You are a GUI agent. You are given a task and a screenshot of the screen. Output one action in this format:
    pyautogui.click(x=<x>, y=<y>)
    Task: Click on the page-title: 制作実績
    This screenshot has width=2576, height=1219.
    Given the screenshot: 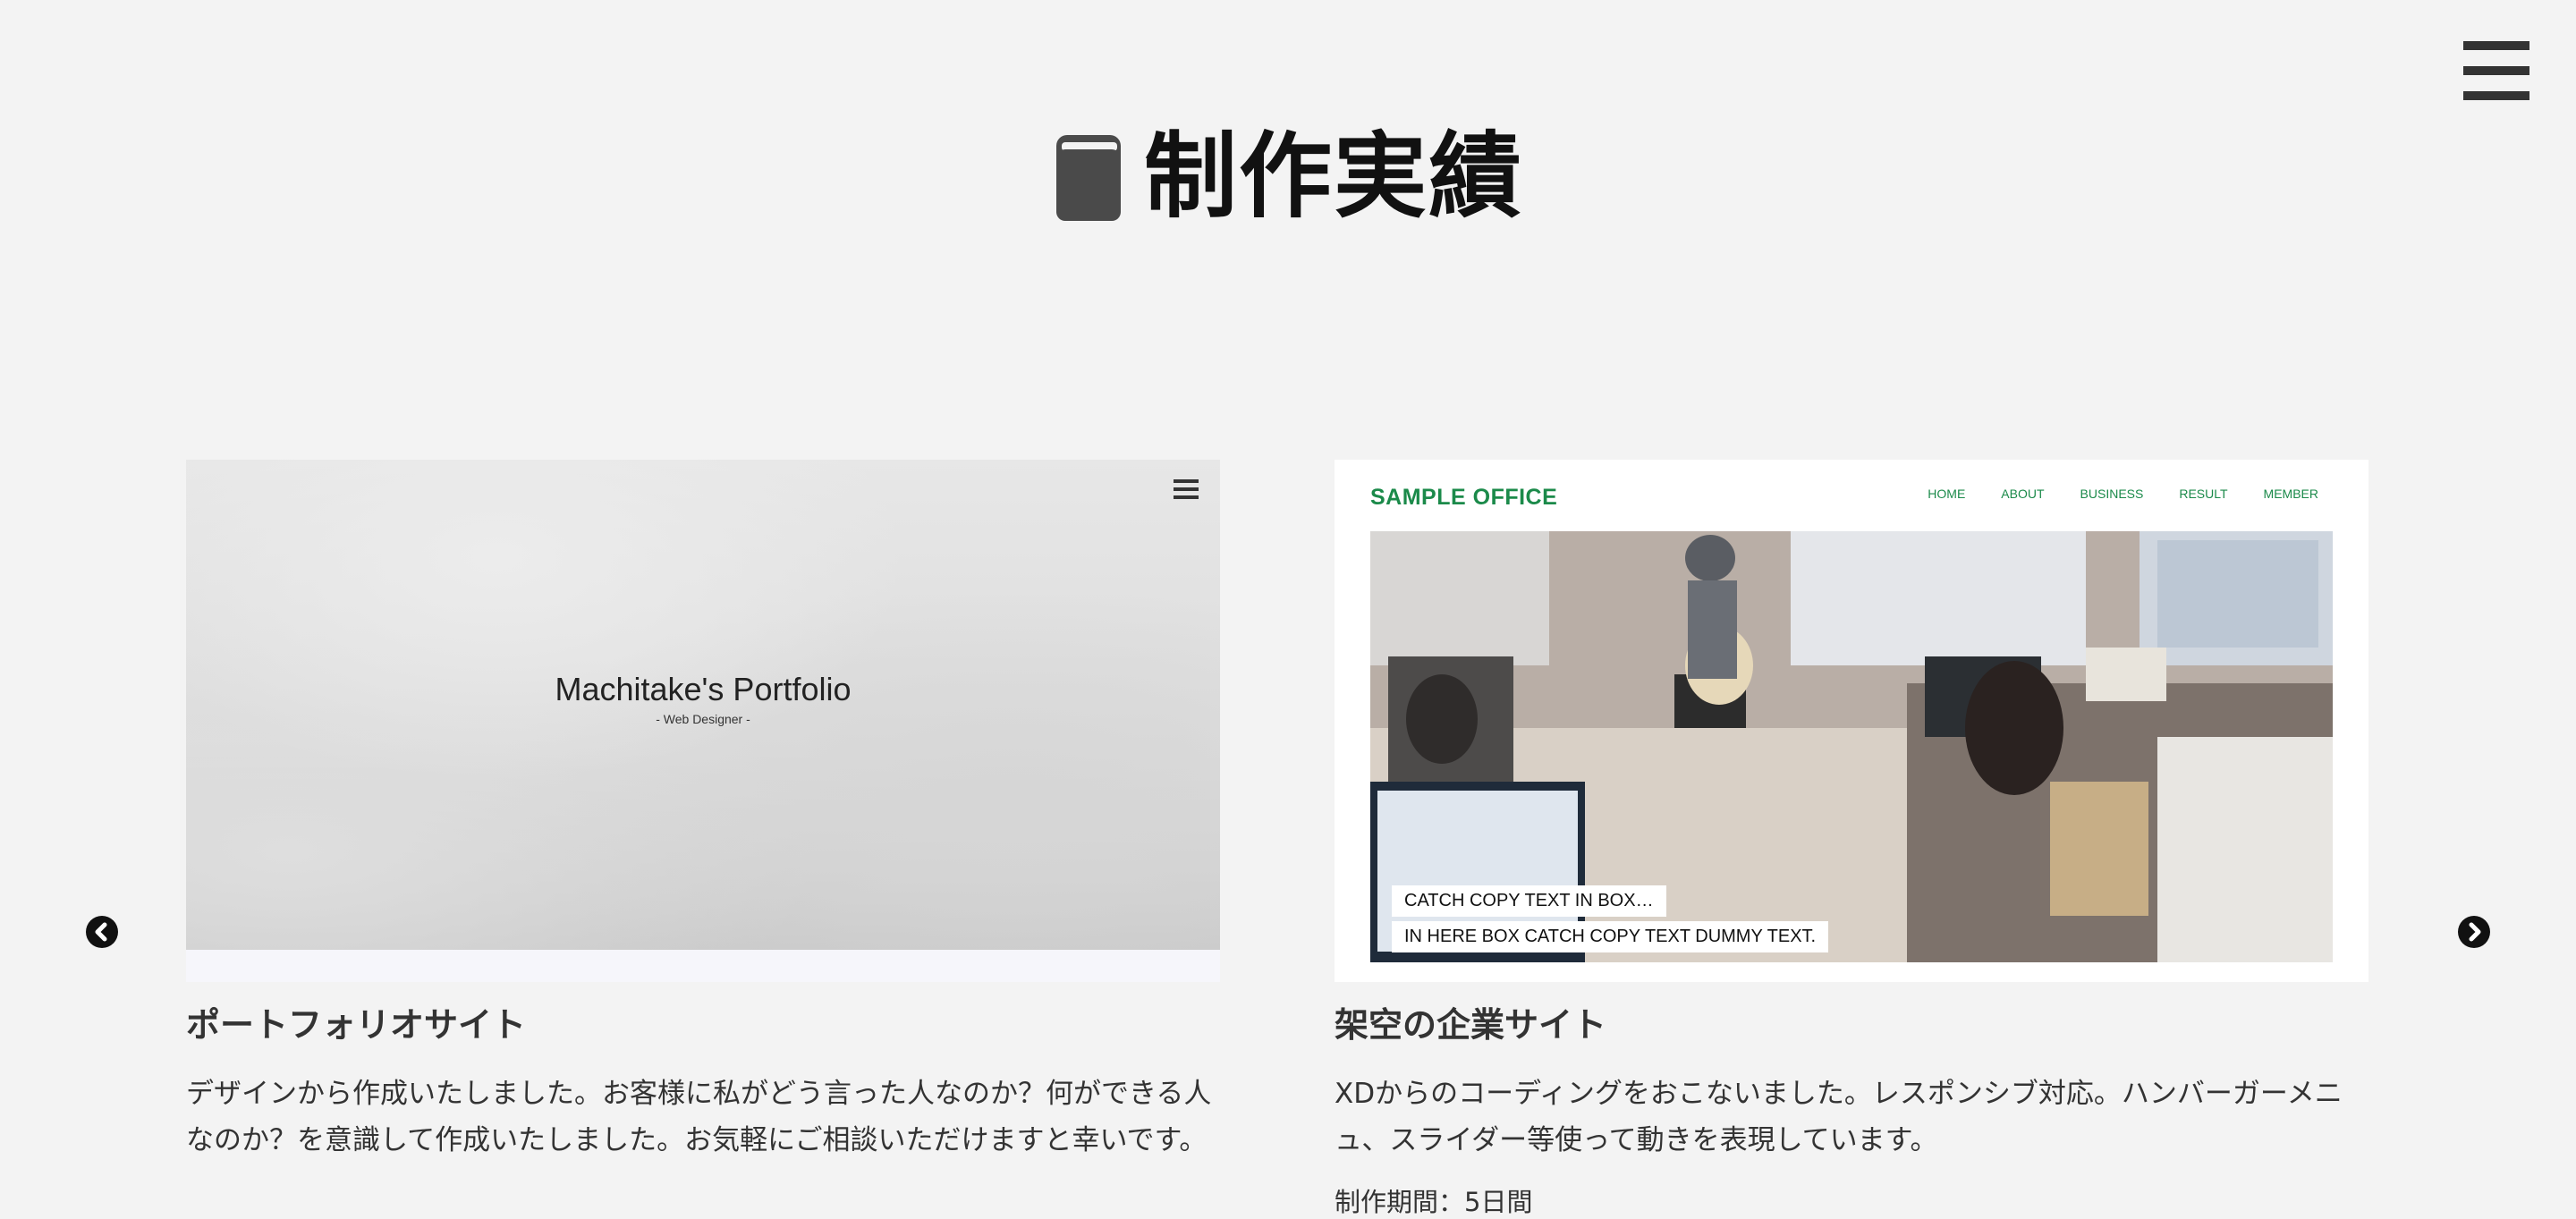 What is the action you would take?
    pyautogui.click(x=1333, y=176)
    